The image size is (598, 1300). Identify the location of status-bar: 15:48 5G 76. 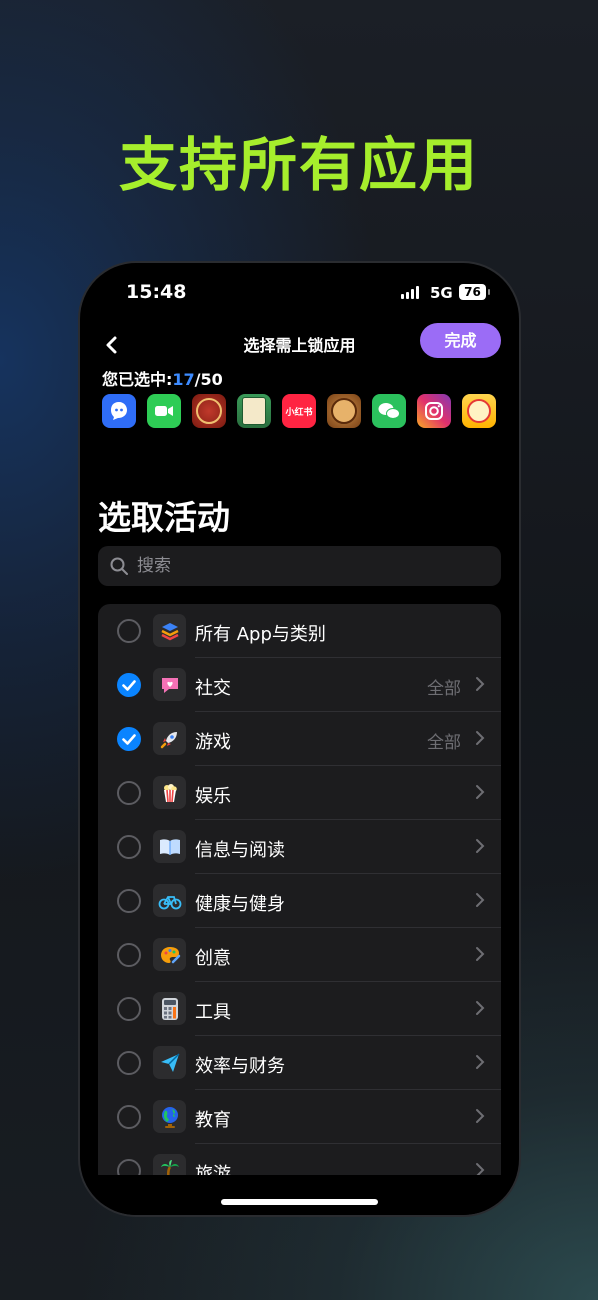
(299, 292).